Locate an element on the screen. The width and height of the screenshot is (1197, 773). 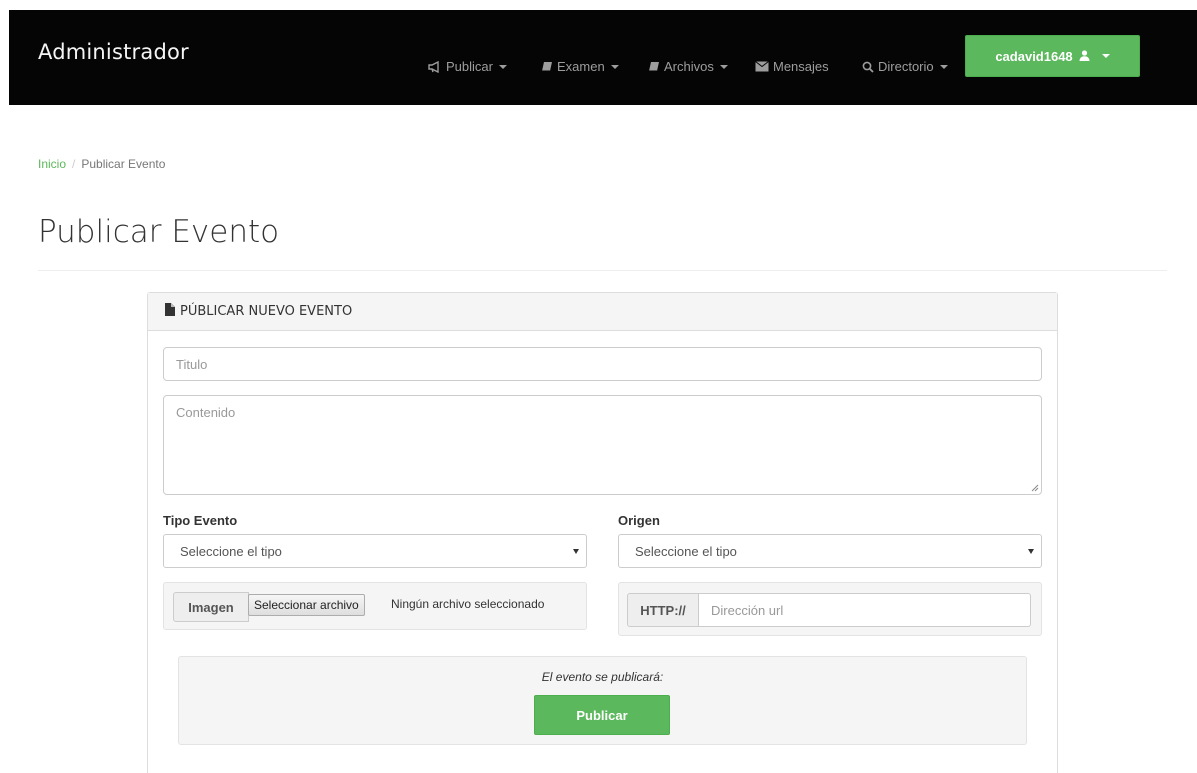
publish-button: Publicar is located at coordinates (602, 715).